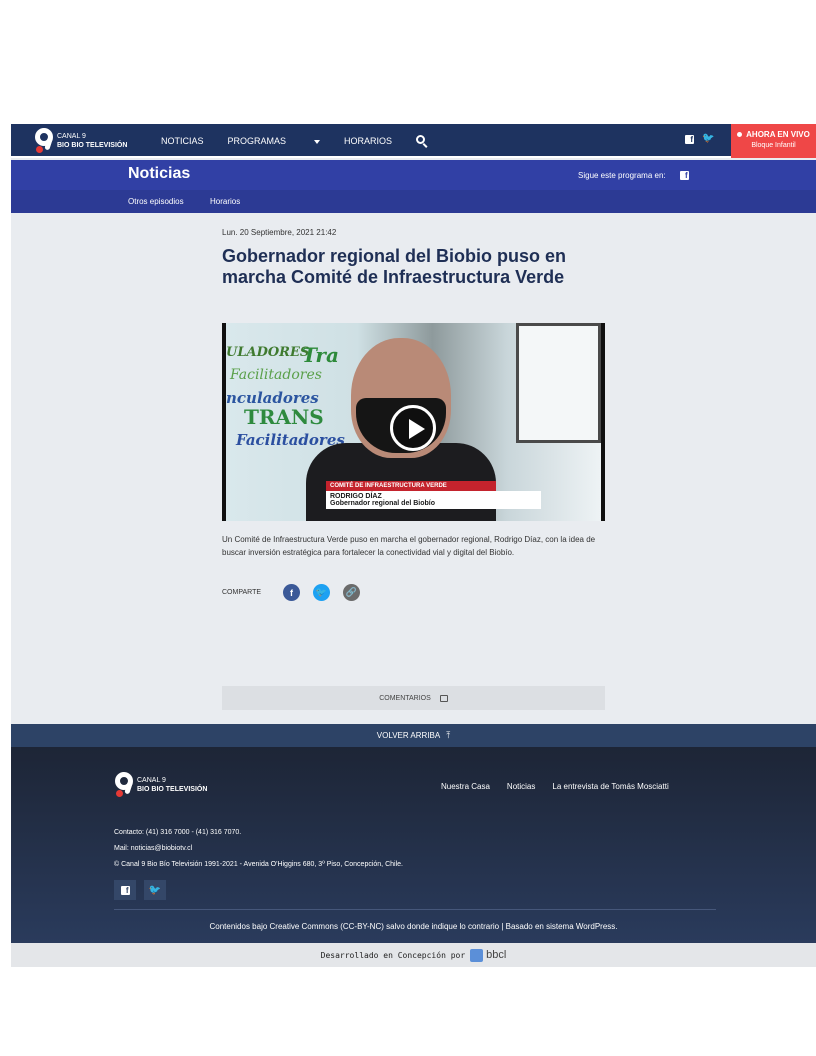 The height and width of the screenshot is (1056, 816). I want to click on live-program: Bloque Infantil, so click(773, 145).